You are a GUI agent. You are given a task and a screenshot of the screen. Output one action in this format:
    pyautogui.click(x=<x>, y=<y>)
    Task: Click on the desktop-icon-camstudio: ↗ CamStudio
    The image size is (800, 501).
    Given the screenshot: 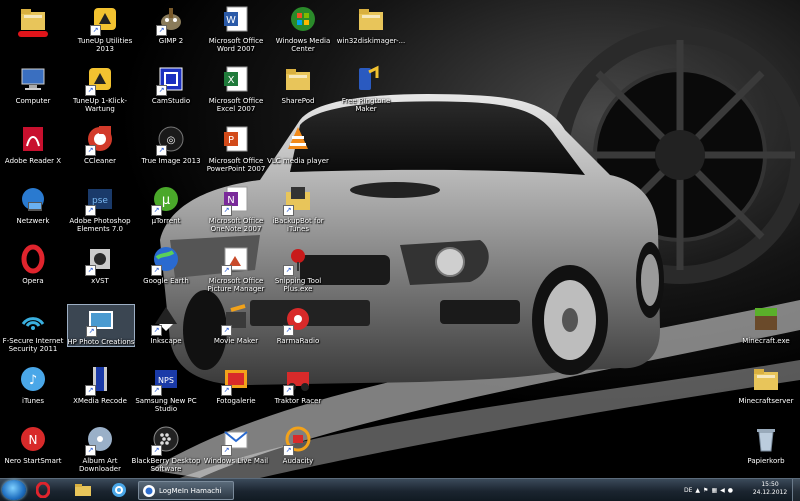 What is the action you would take?
    pyautogui.click(x=171, y=84)
    